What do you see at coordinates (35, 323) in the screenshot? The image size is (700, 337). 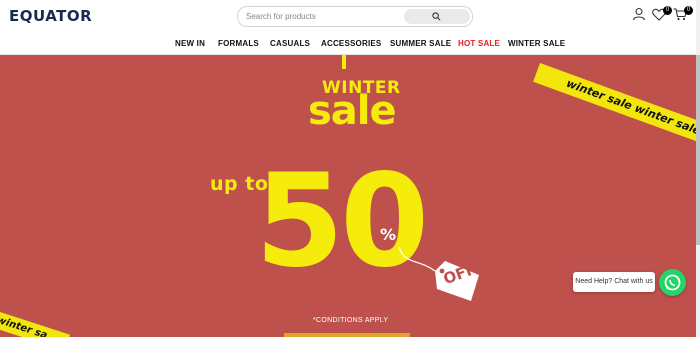 I see `caution-tape-bottom: winter sa` at bounding box center [35, 323].